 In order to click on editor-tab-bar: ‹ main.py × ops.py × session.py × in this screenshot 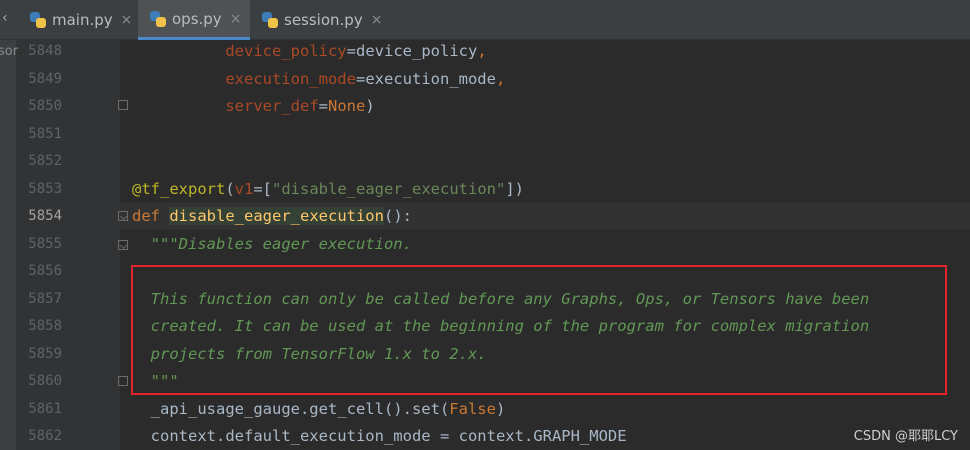, I will do `click(485, 20)`.